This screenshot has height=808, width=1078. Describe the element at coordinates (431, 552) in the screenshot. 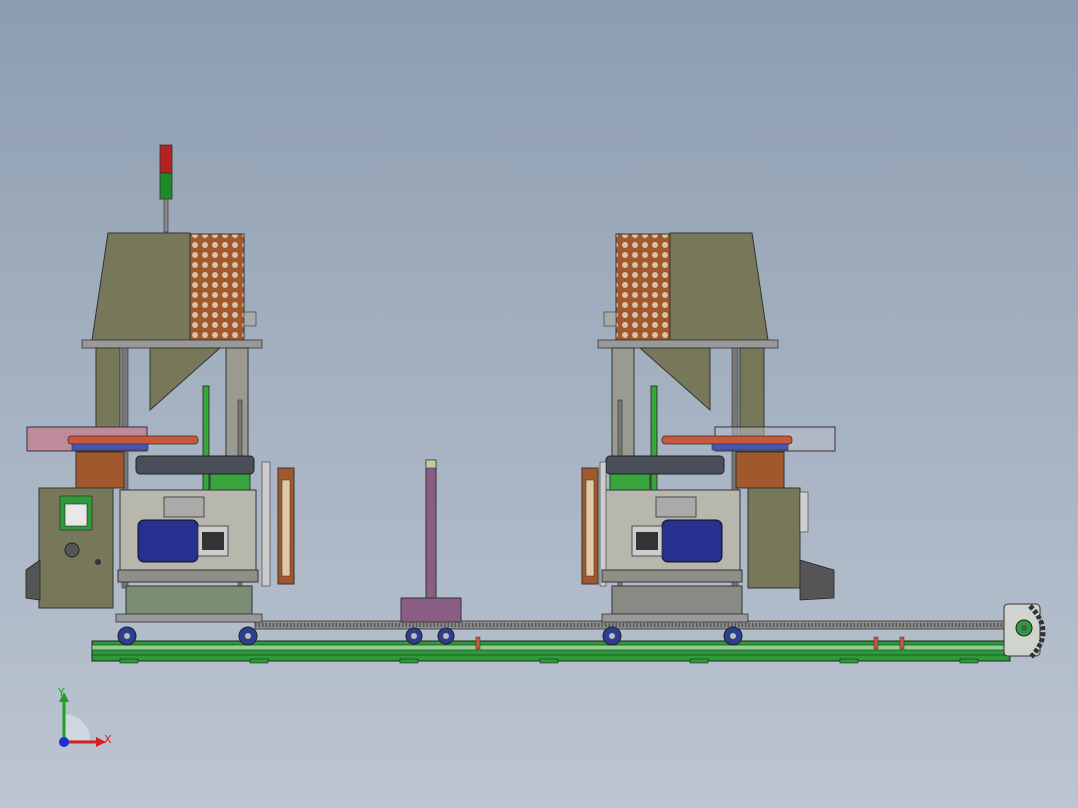

I see `center-support-post` at that location.